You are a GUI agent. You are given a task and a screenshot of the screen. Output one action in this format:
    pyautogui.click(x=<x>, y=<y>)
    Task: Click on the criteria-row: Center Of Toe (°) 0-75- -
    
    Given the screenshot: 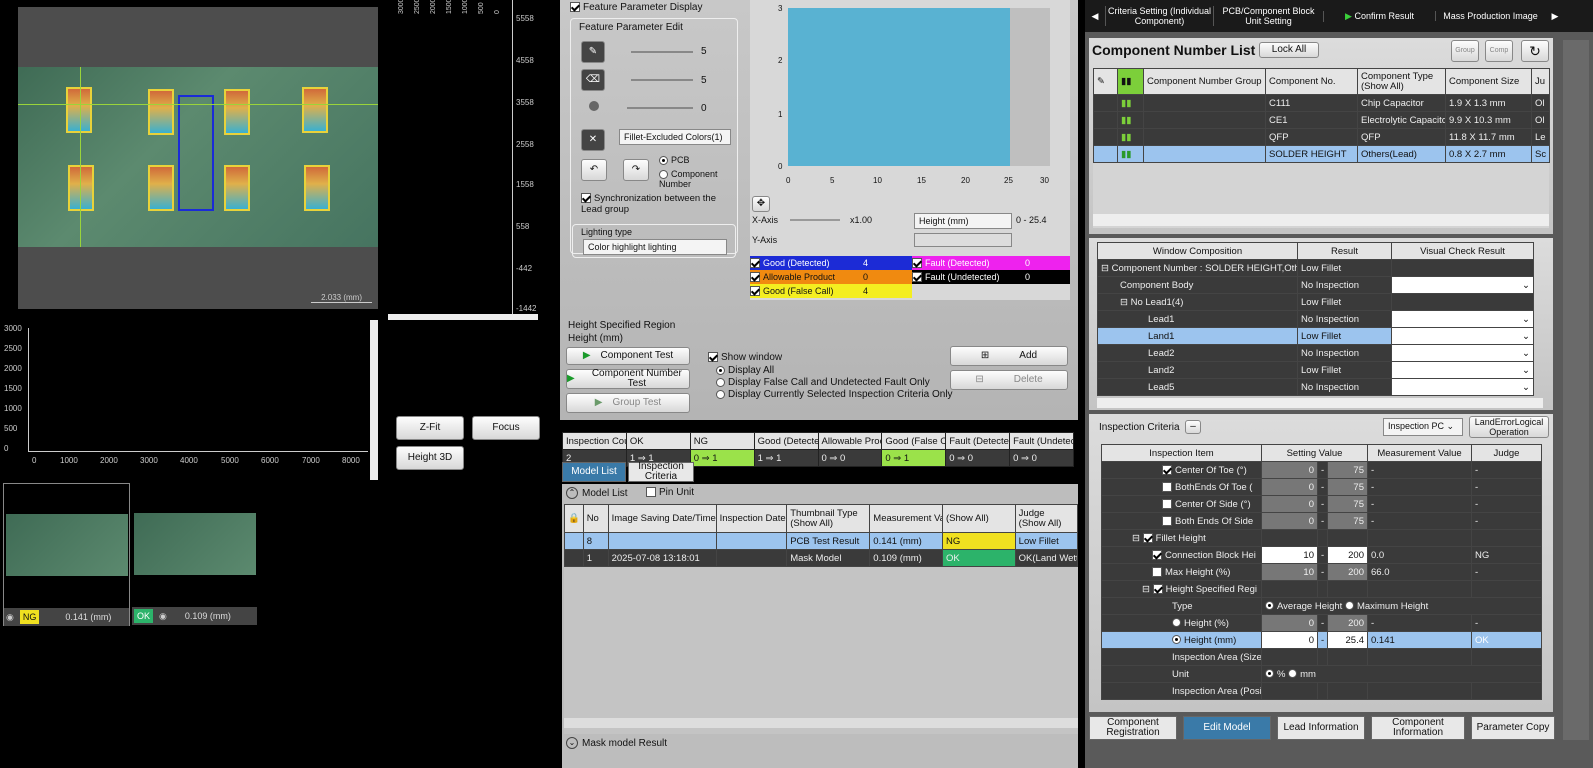 What is the action you would take?
    pyautogui.click(x=1321, y=470)
    